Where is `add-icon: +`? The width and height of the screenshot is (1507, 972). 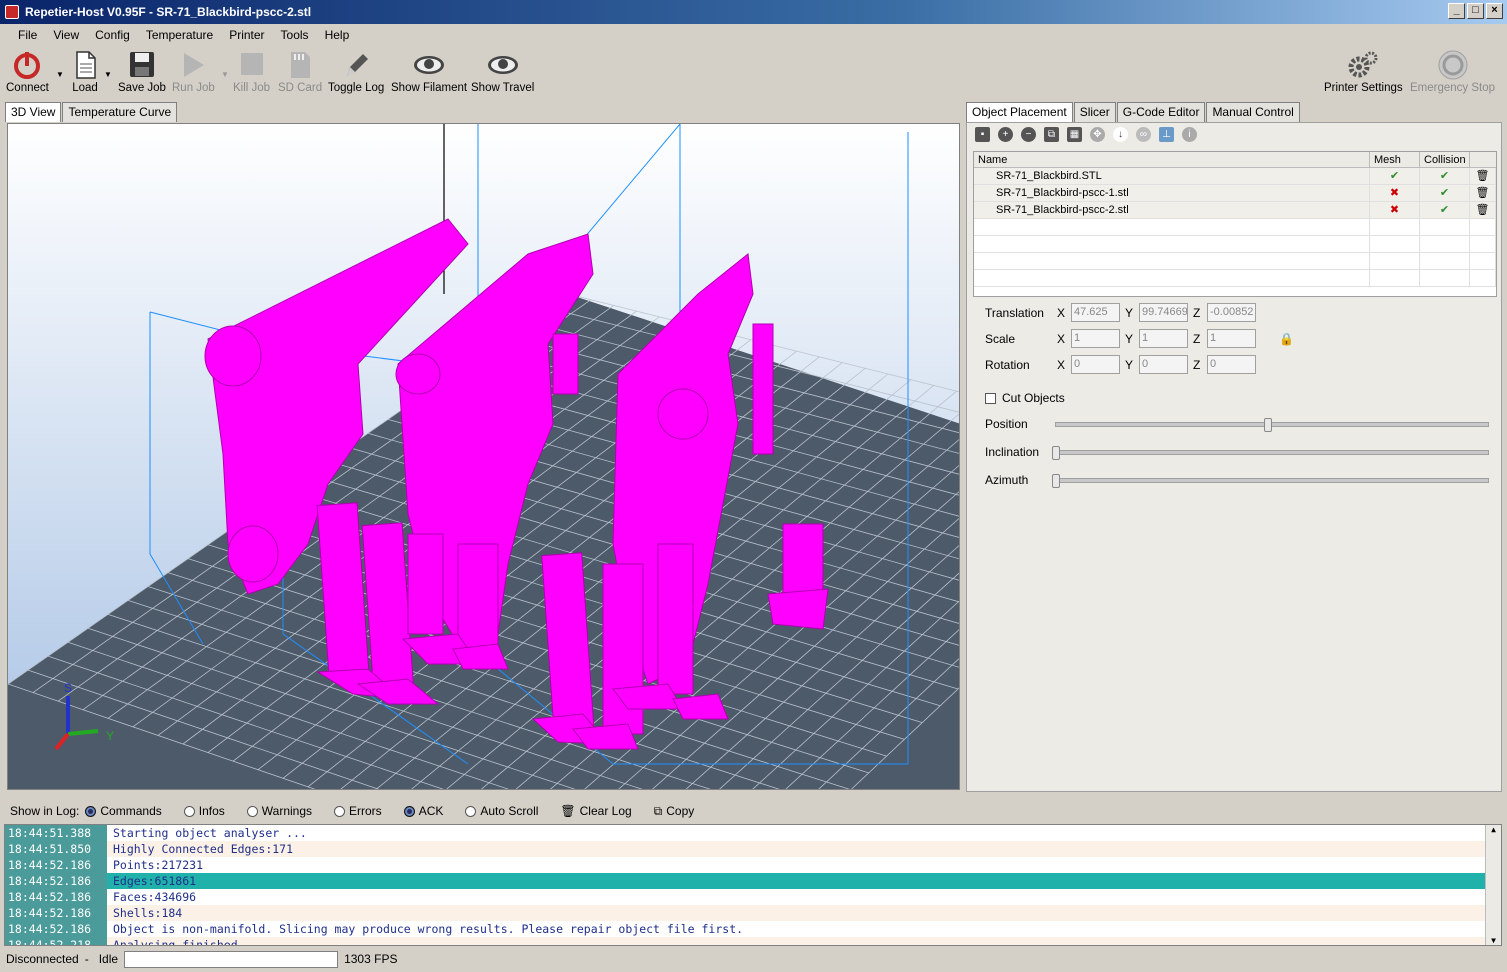
add-icon: + is located at coordinates (1005, 134).